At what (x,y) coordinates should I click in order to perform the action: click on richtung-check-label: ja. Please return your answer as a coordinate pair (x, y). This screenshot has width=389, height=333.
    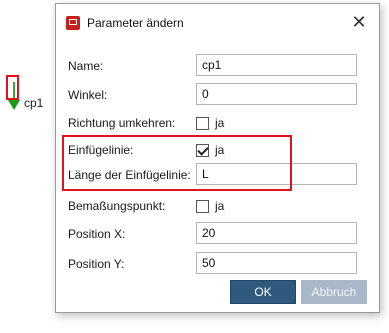
    Looking at the image, I should click on (220, 123).